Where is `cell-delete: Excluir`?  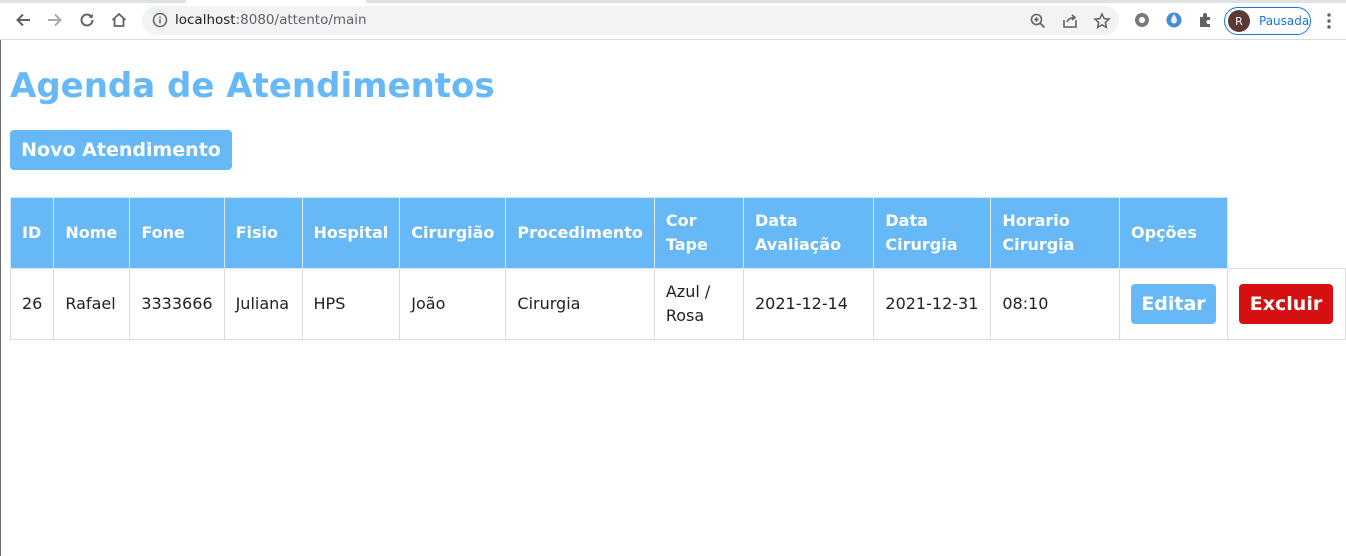 cell-delete: Excluir is located at coordinates (1286, 304).